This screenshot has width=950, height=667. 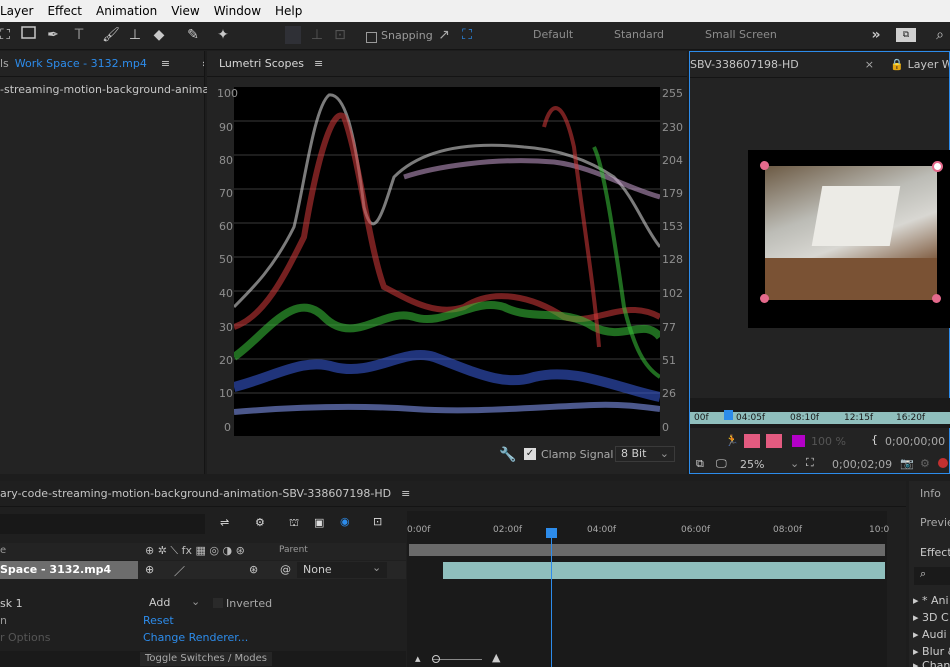 I want to click on effect-category: ▸ * Ani, so click(x=931, y=600).